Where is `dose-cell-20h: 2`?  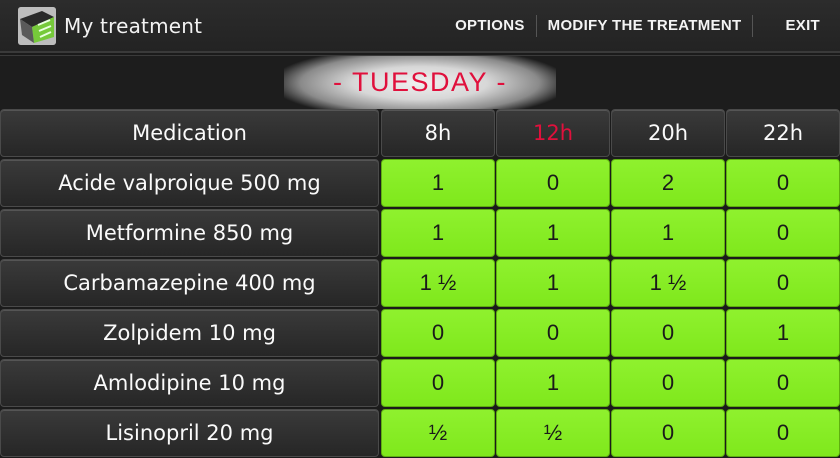
dose-cell-20h: 2 is located at coordinates (668, 183).